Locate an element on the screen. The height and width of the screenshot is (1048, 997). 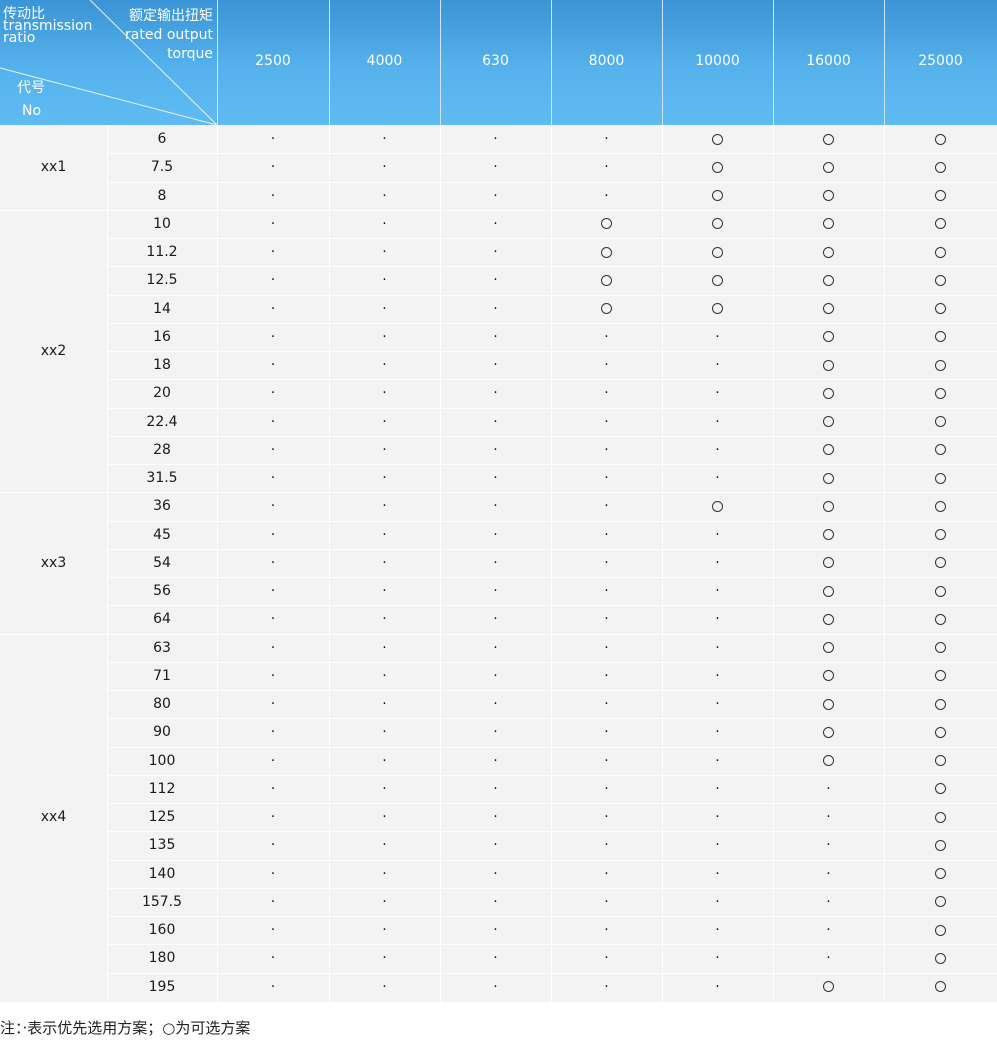
ratio-cell: 31.5 is located at coordinates (162, 478).